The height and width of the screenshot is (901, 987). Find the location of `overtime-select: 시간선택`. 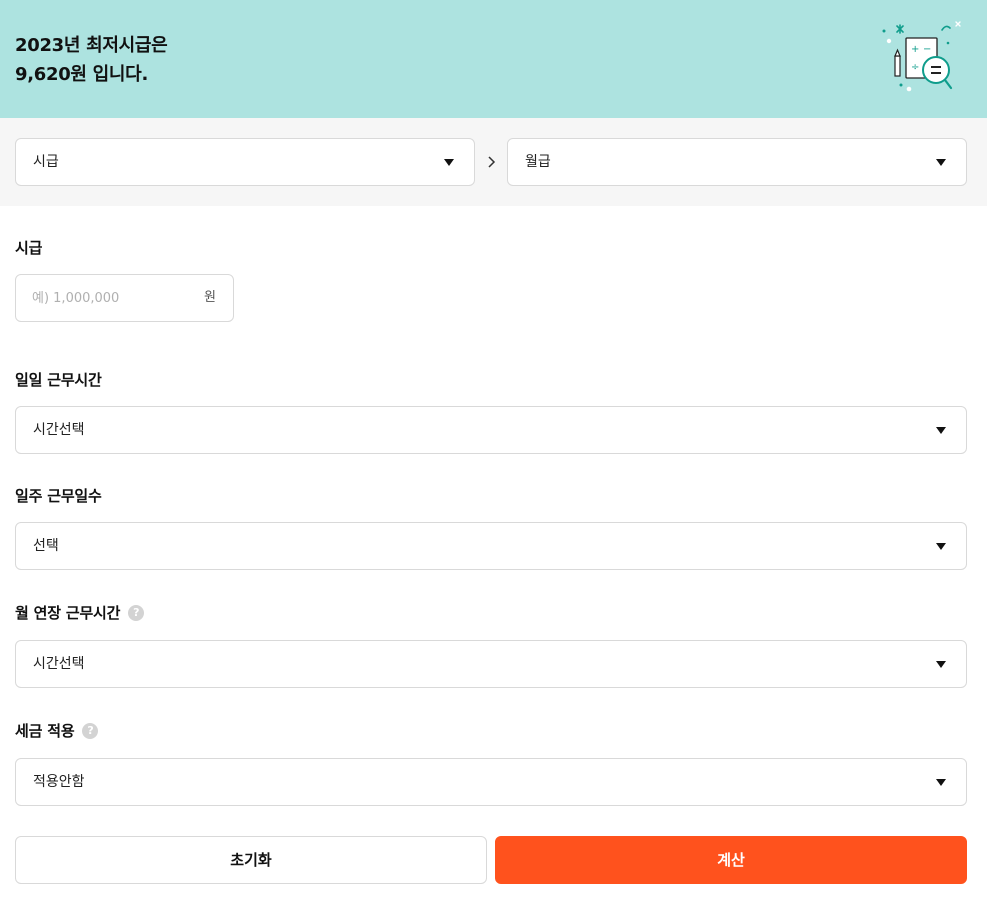

overtime-select: 시간선택 is located at coordinates (491, 664).